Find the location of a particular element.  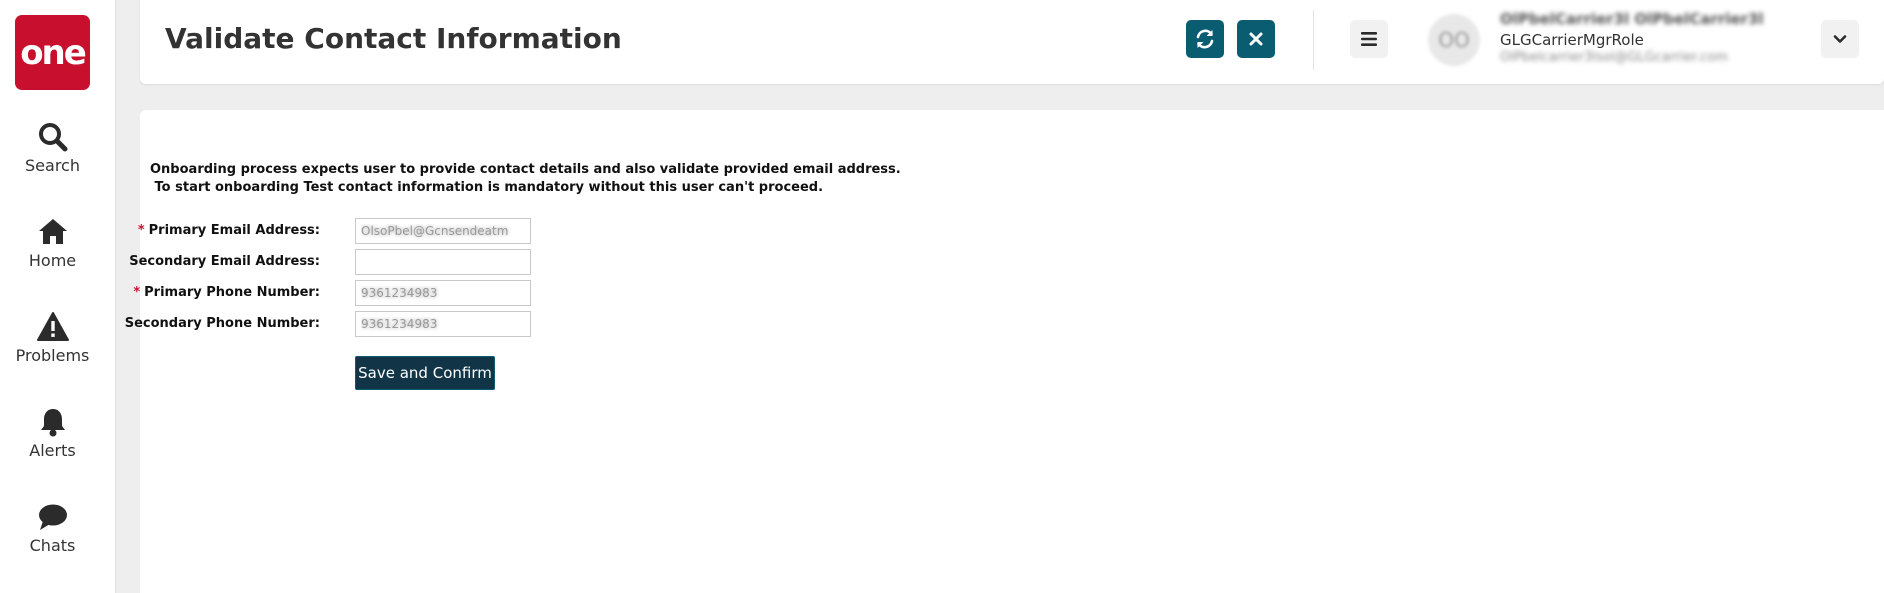

user-menu-dropdown is located at coordinates (1840, 39).